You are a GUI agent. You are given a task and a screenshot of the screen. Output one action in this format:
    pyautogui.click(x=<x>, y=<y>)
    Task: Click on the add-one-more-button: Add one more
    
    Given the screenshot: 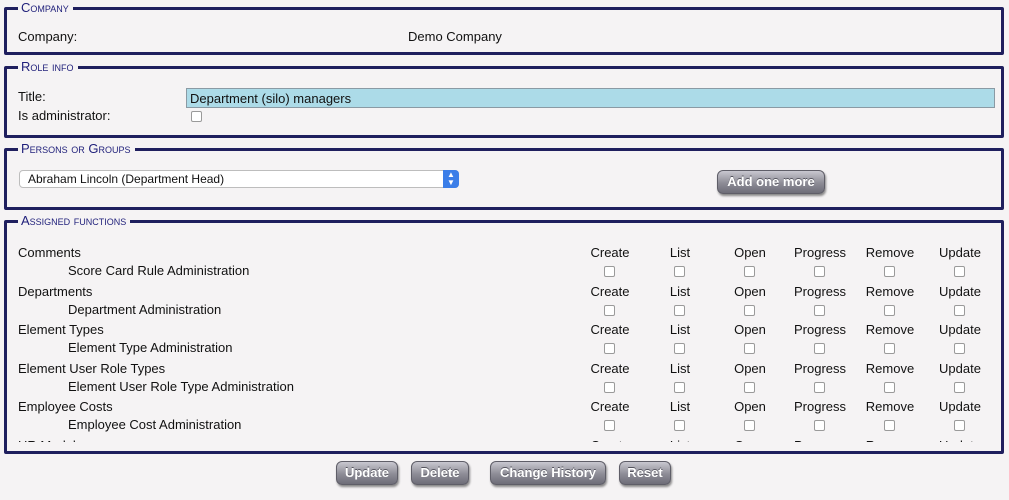 What is the action you would take?
    pyautogui.click(x=771, y=182)
    